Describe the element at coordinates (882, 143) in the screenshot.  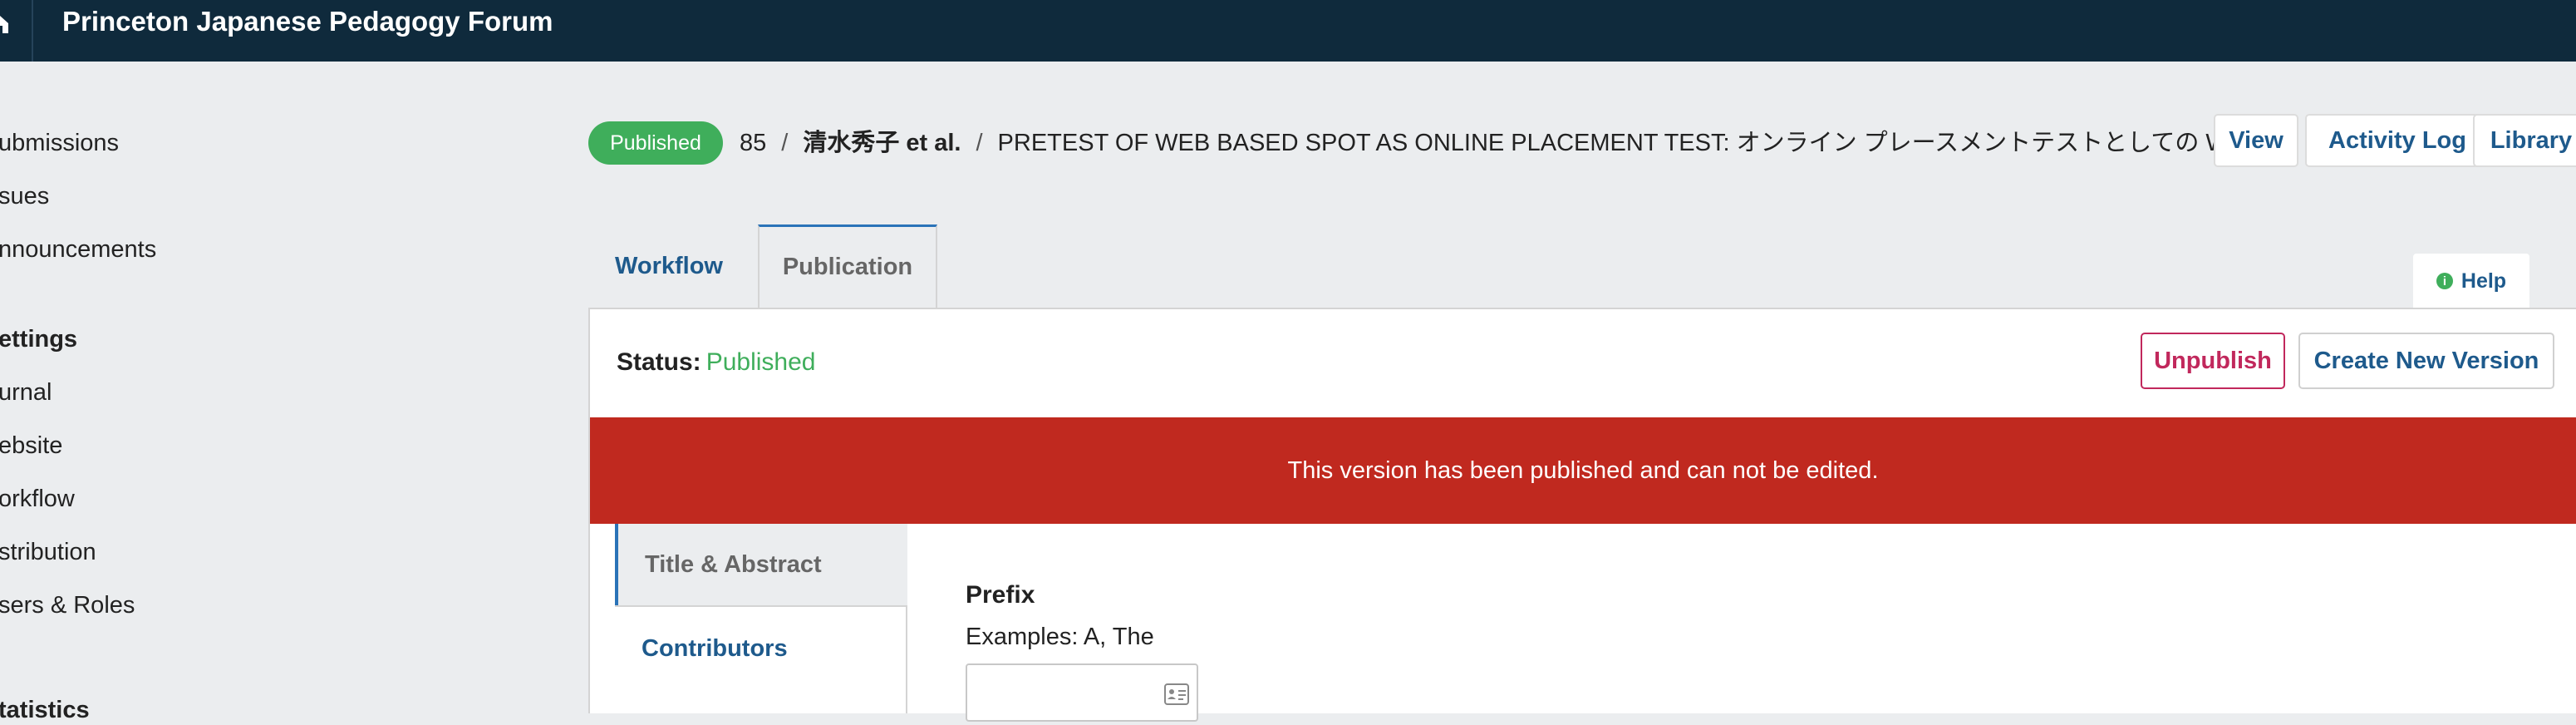
I see `submission-authors: 清水秀子 et al.` at that location.